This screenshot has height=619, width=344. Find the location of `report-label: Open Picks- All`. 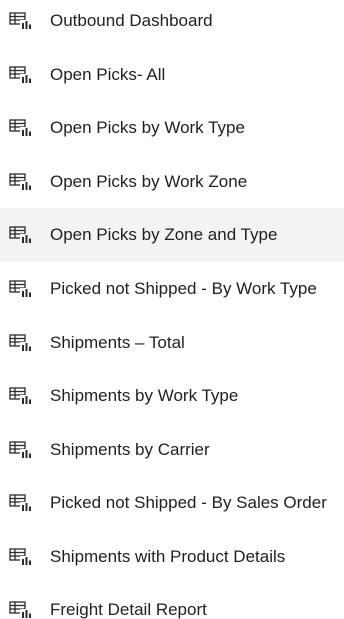

report-label: Open Picks- All is located at coordinates (108, 74).